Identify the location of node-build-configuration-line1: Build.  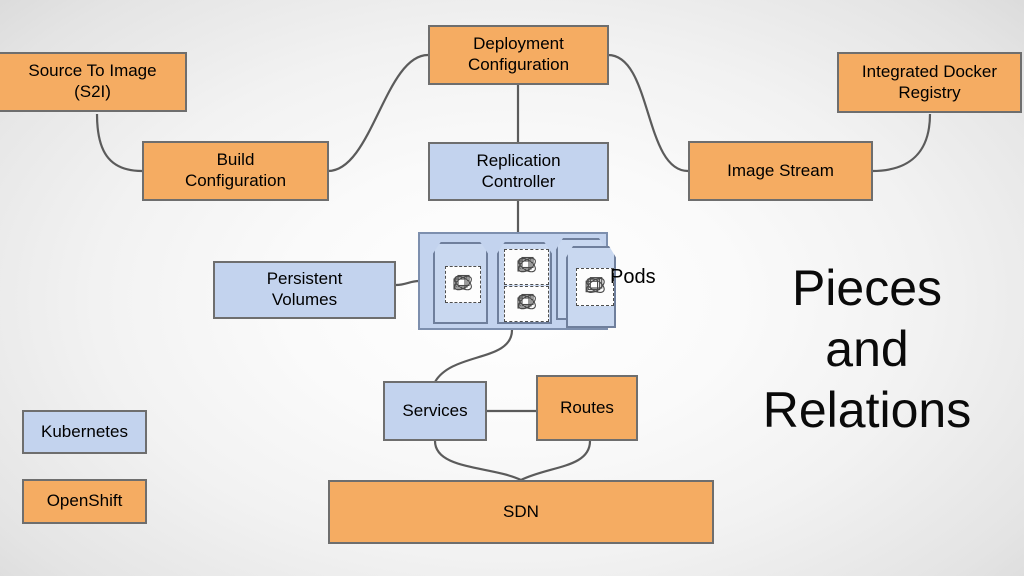
(235, 160).